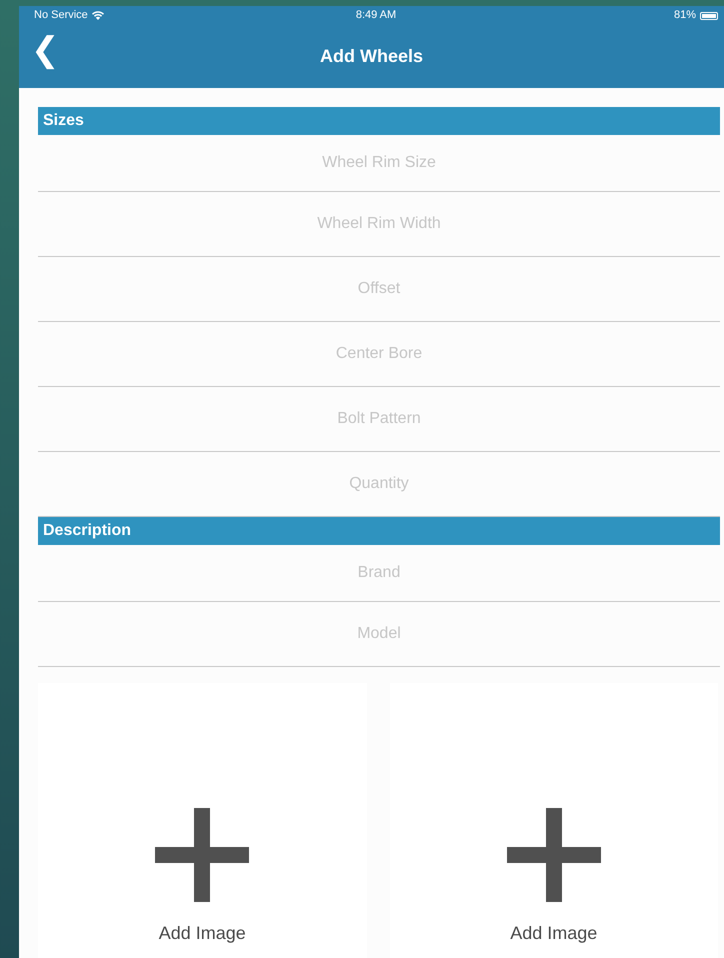 This screenshot has width=724, height=958. I want to click on page-title: Add Wheels, so click(371, 56).